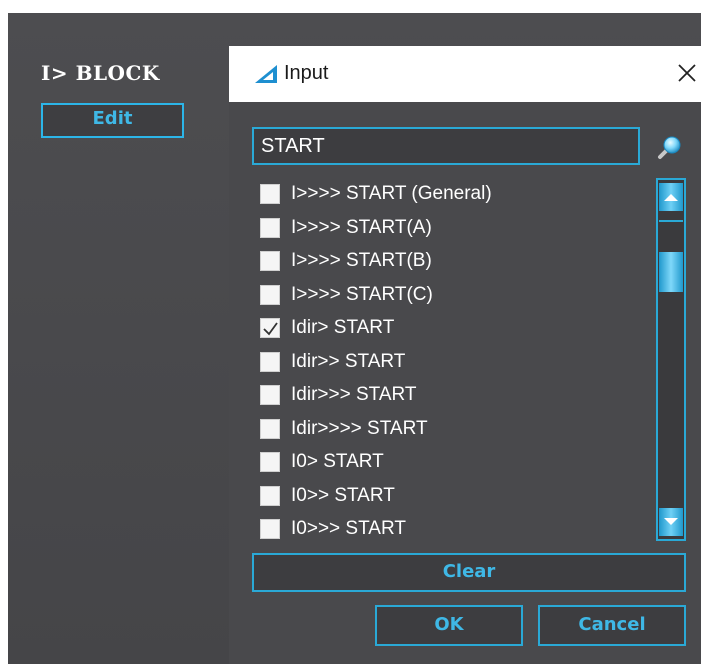 The image size is (701, 664). What do you see at coordinates (446, 146) in the screenshot?
I see `search-input` at bounding box center [446, 146].